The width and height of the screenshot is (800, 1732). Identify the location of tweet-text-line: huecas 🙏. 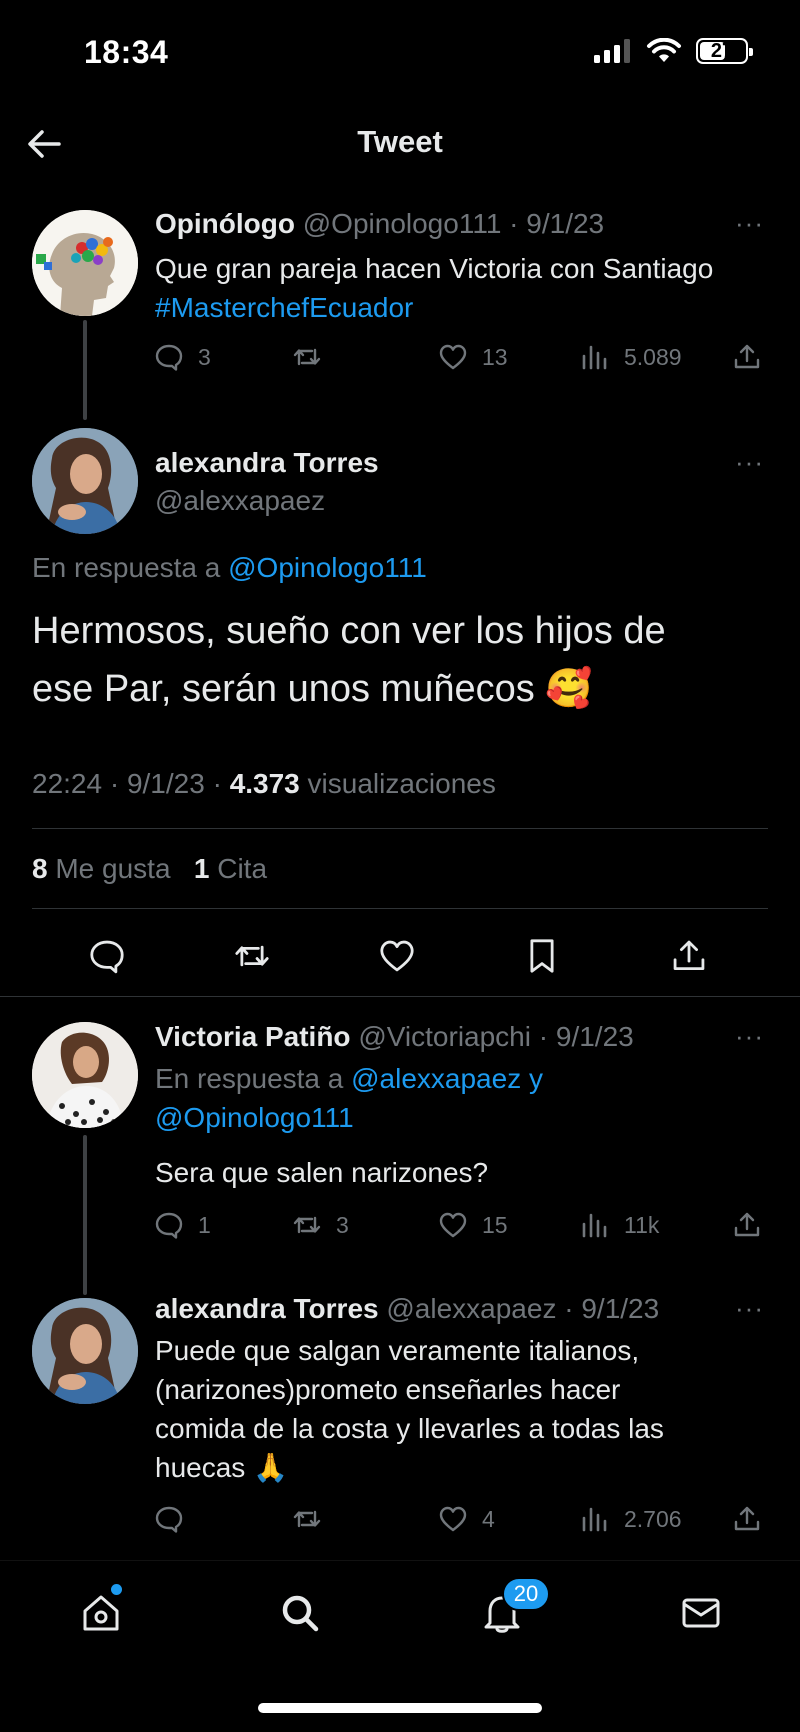
(221, 1467).